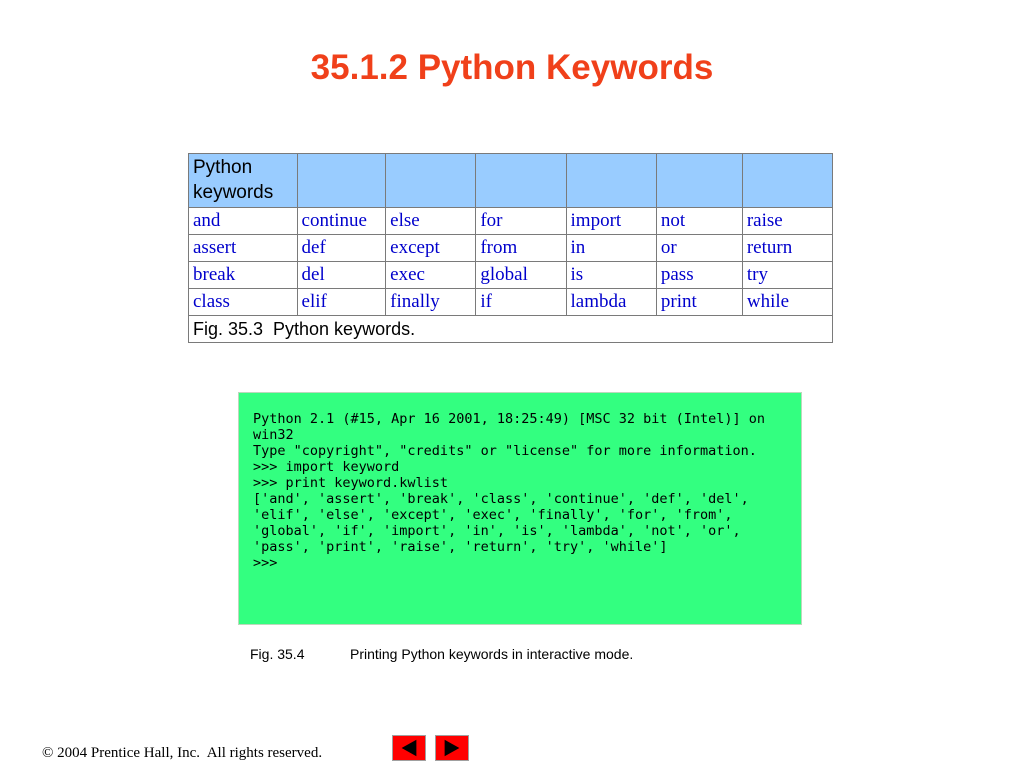 The width and height of the screenshot is (1024, 768). I want to click on keyword-cell: global, so click(521, 275).